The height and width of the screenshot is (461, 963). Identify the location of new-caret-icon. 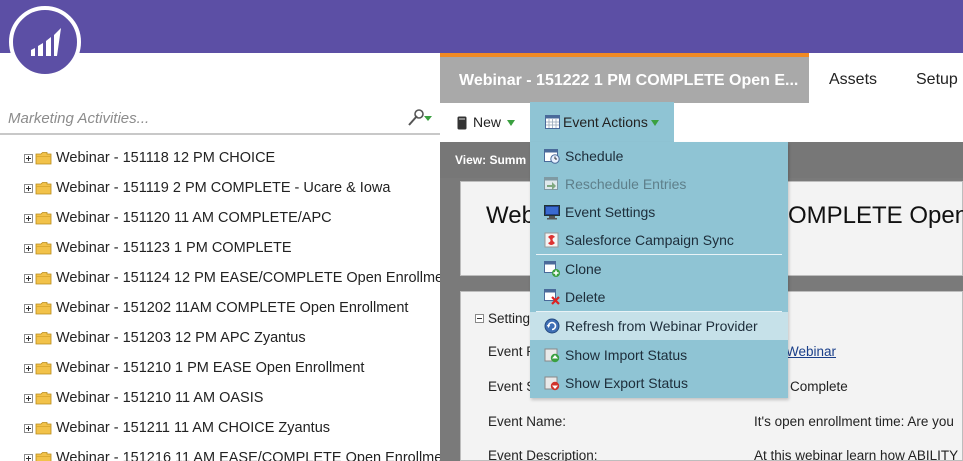
(511, 123).